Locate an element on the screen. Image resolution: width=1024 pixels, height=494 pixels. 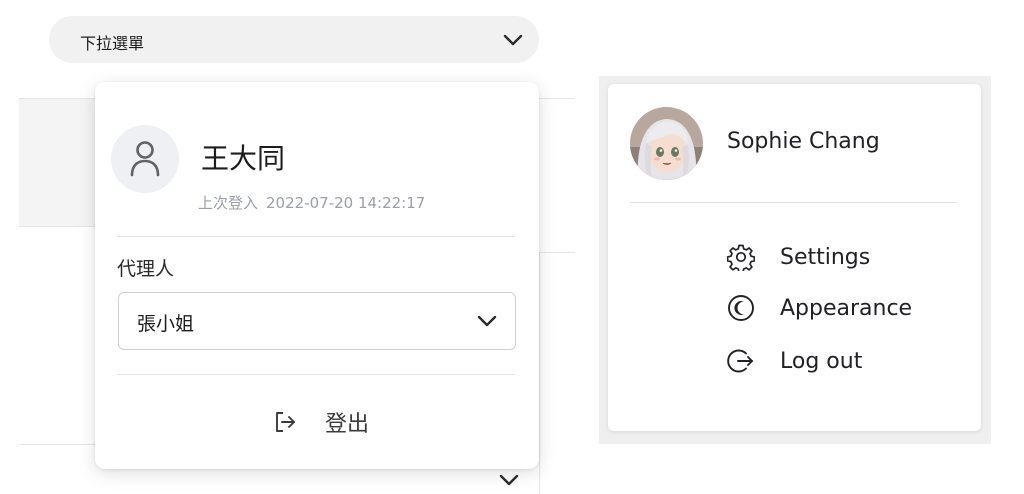
proxy-select-value: 張小姐 is located at coordinates (166, 324).